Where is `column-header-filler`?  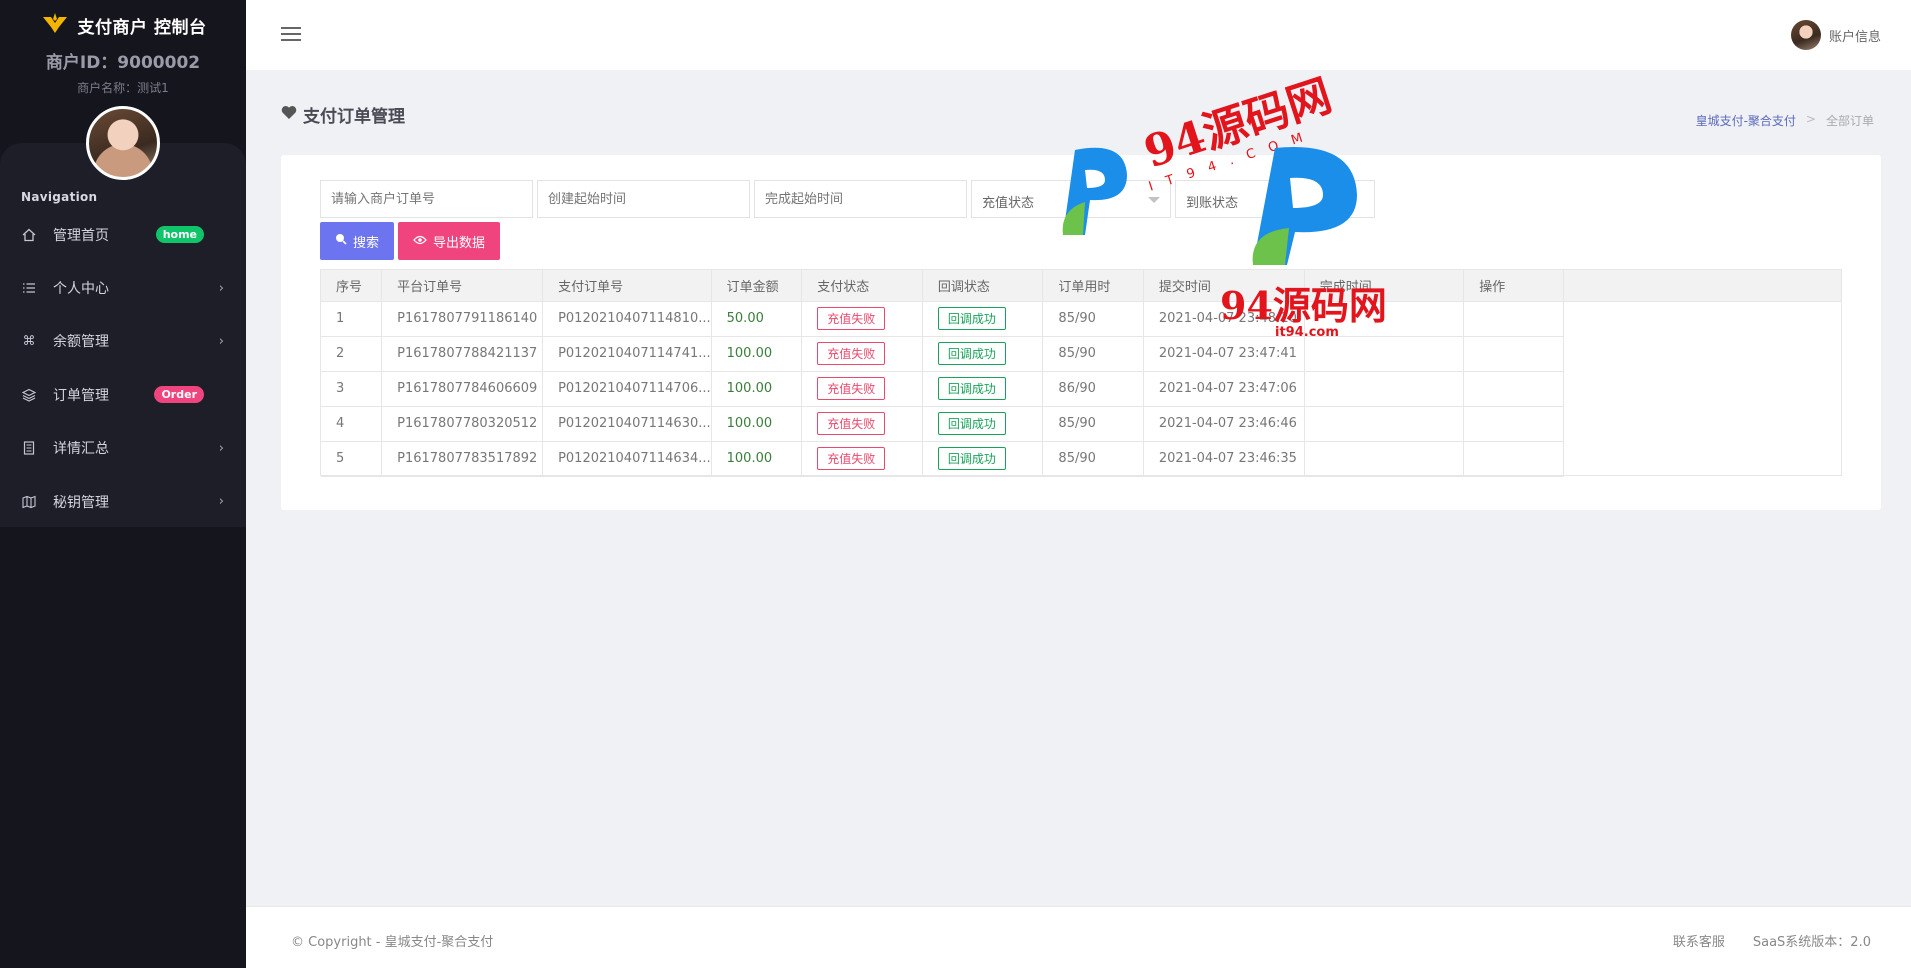 column-header-filler is located at coordinates (1702, 286).